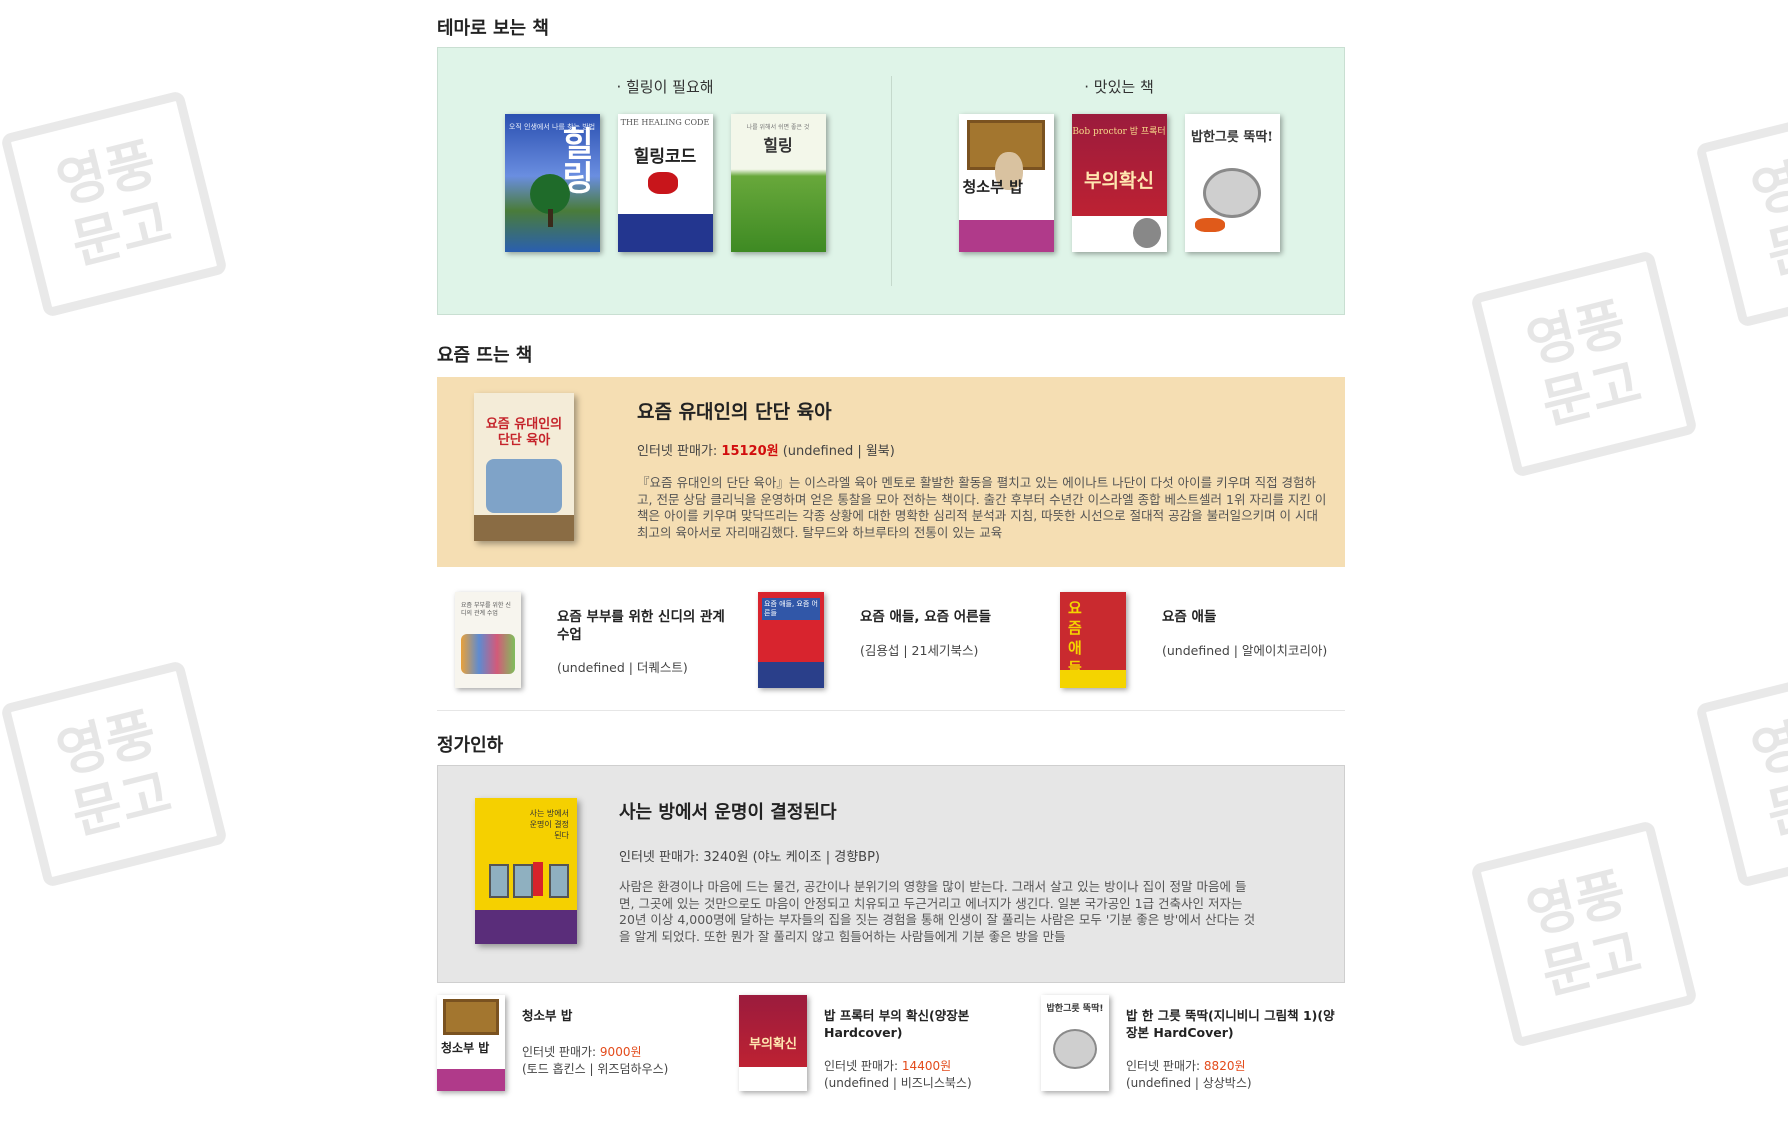  What do you see at coordinates (1233, 1024) in the screenshot?
I see `book-title: 밥 한 그릇 뚝딱(지니비니 그림책 1)(양장본 HardCover)` at bounding box center [1233, 1024].